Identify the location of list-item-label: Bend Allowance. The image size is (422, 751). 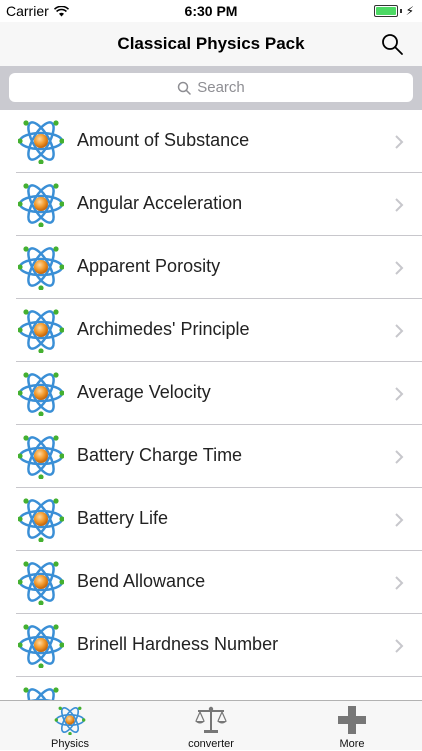
(141, 581).